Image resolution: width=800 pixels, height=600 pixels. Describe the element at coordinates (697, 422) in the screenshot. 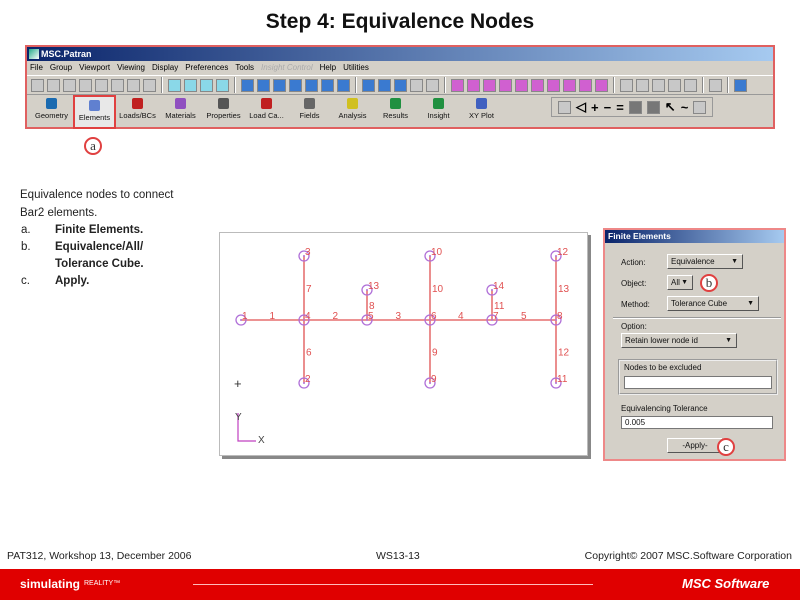

I see `tolerance-input: 0.005` at that location.